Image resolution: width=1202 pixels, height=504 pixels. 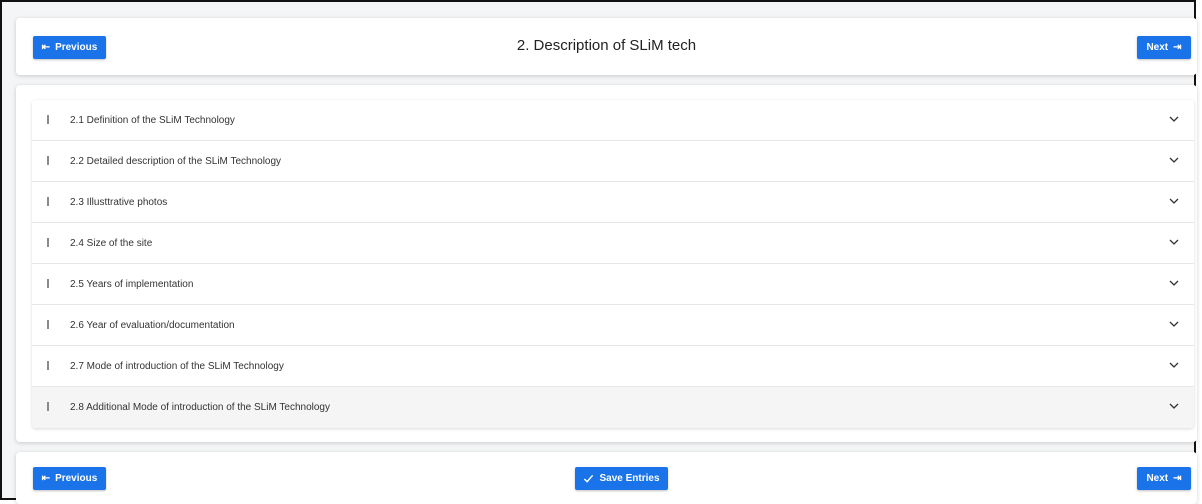 What do you see at coordinates (152, 325) in the screenshot?
I see `accordion-item-label: 2.6 Year of evaluation/documentation` at bounding box center [152, 325].